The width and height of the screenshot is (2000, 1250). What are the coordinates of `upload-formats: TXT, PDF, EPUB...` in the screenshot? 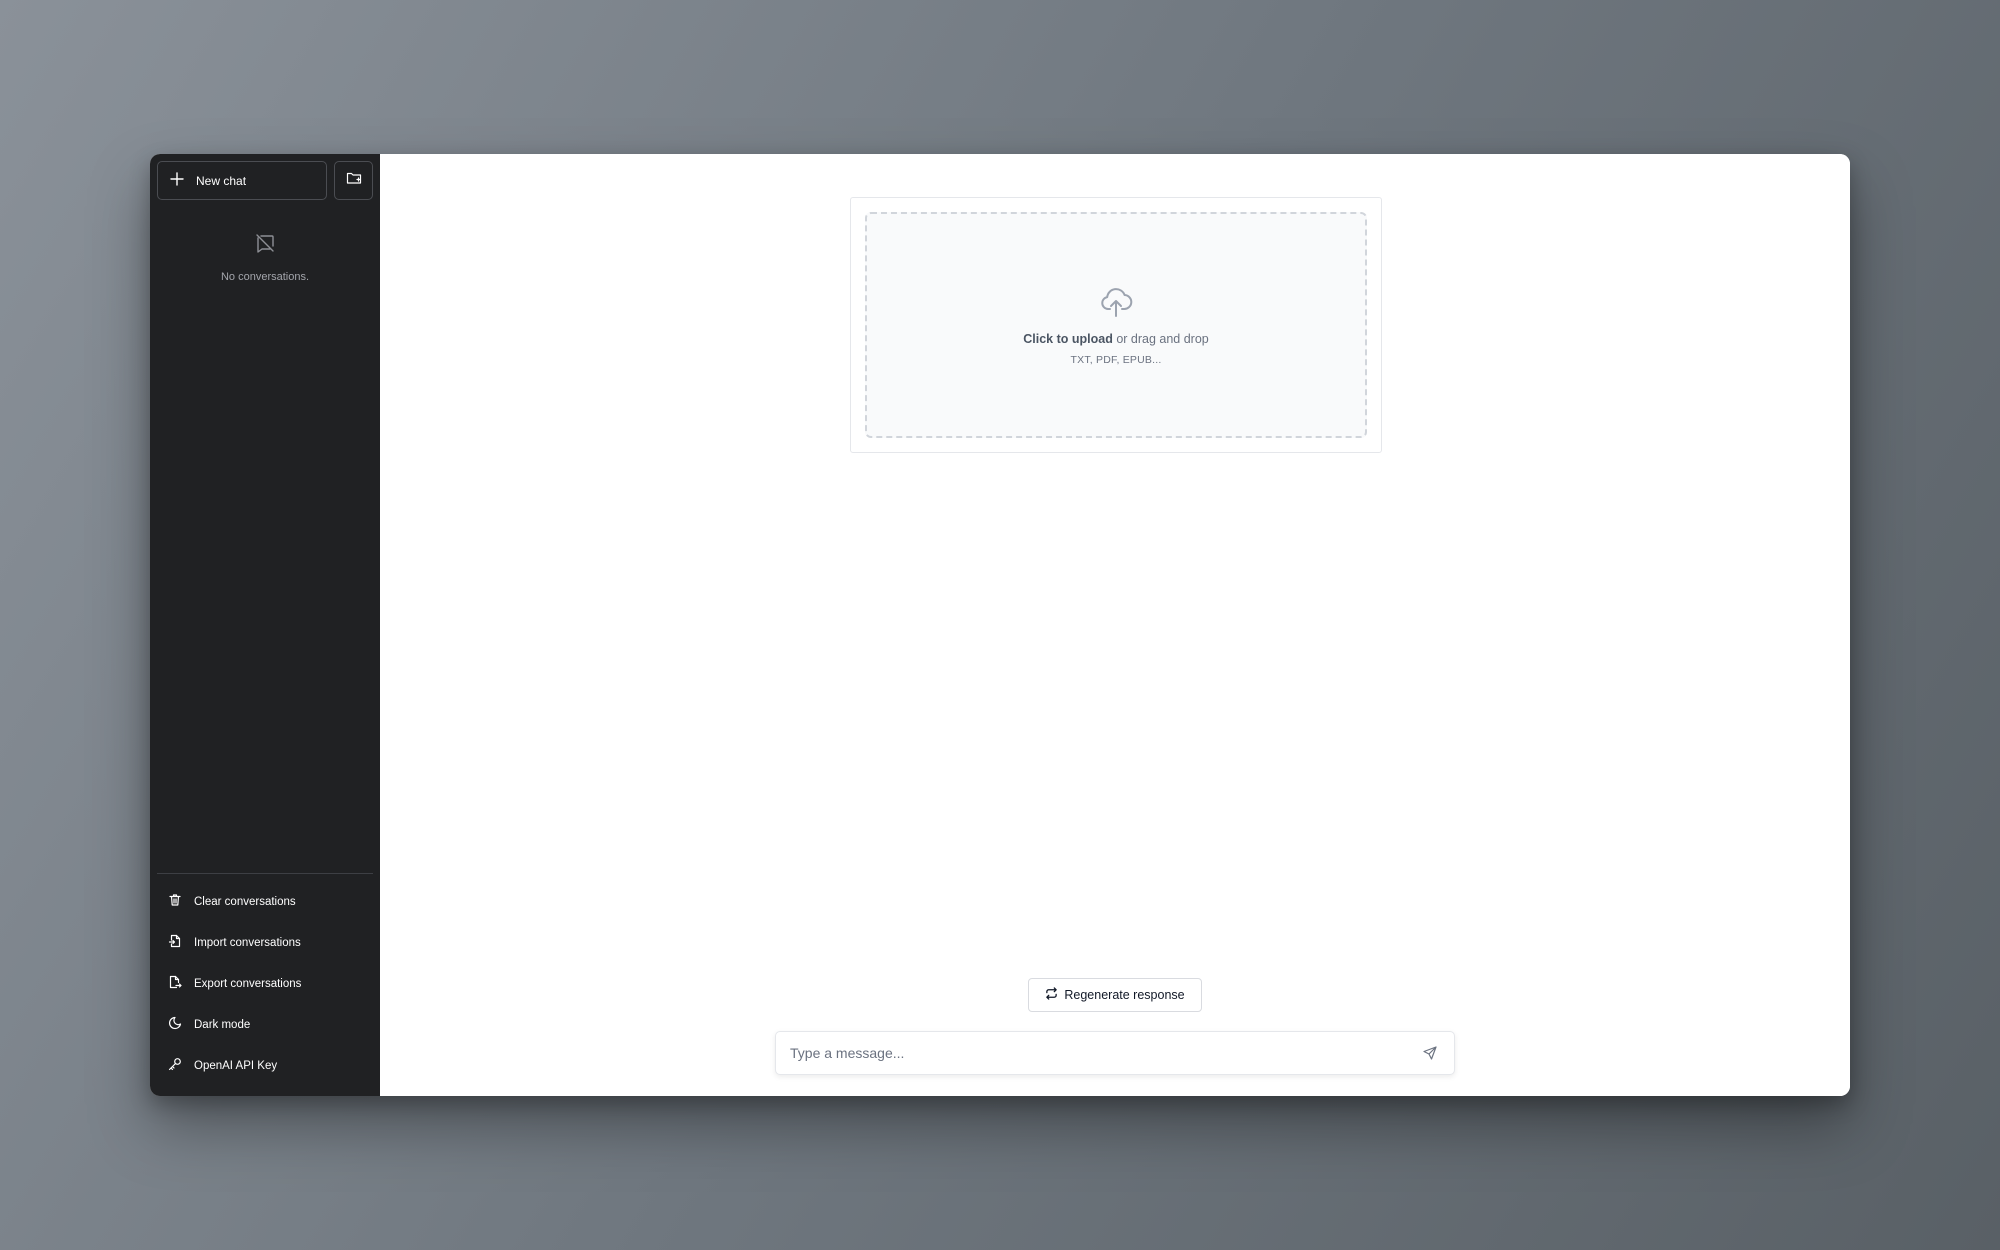 It's located at (1116, 359).